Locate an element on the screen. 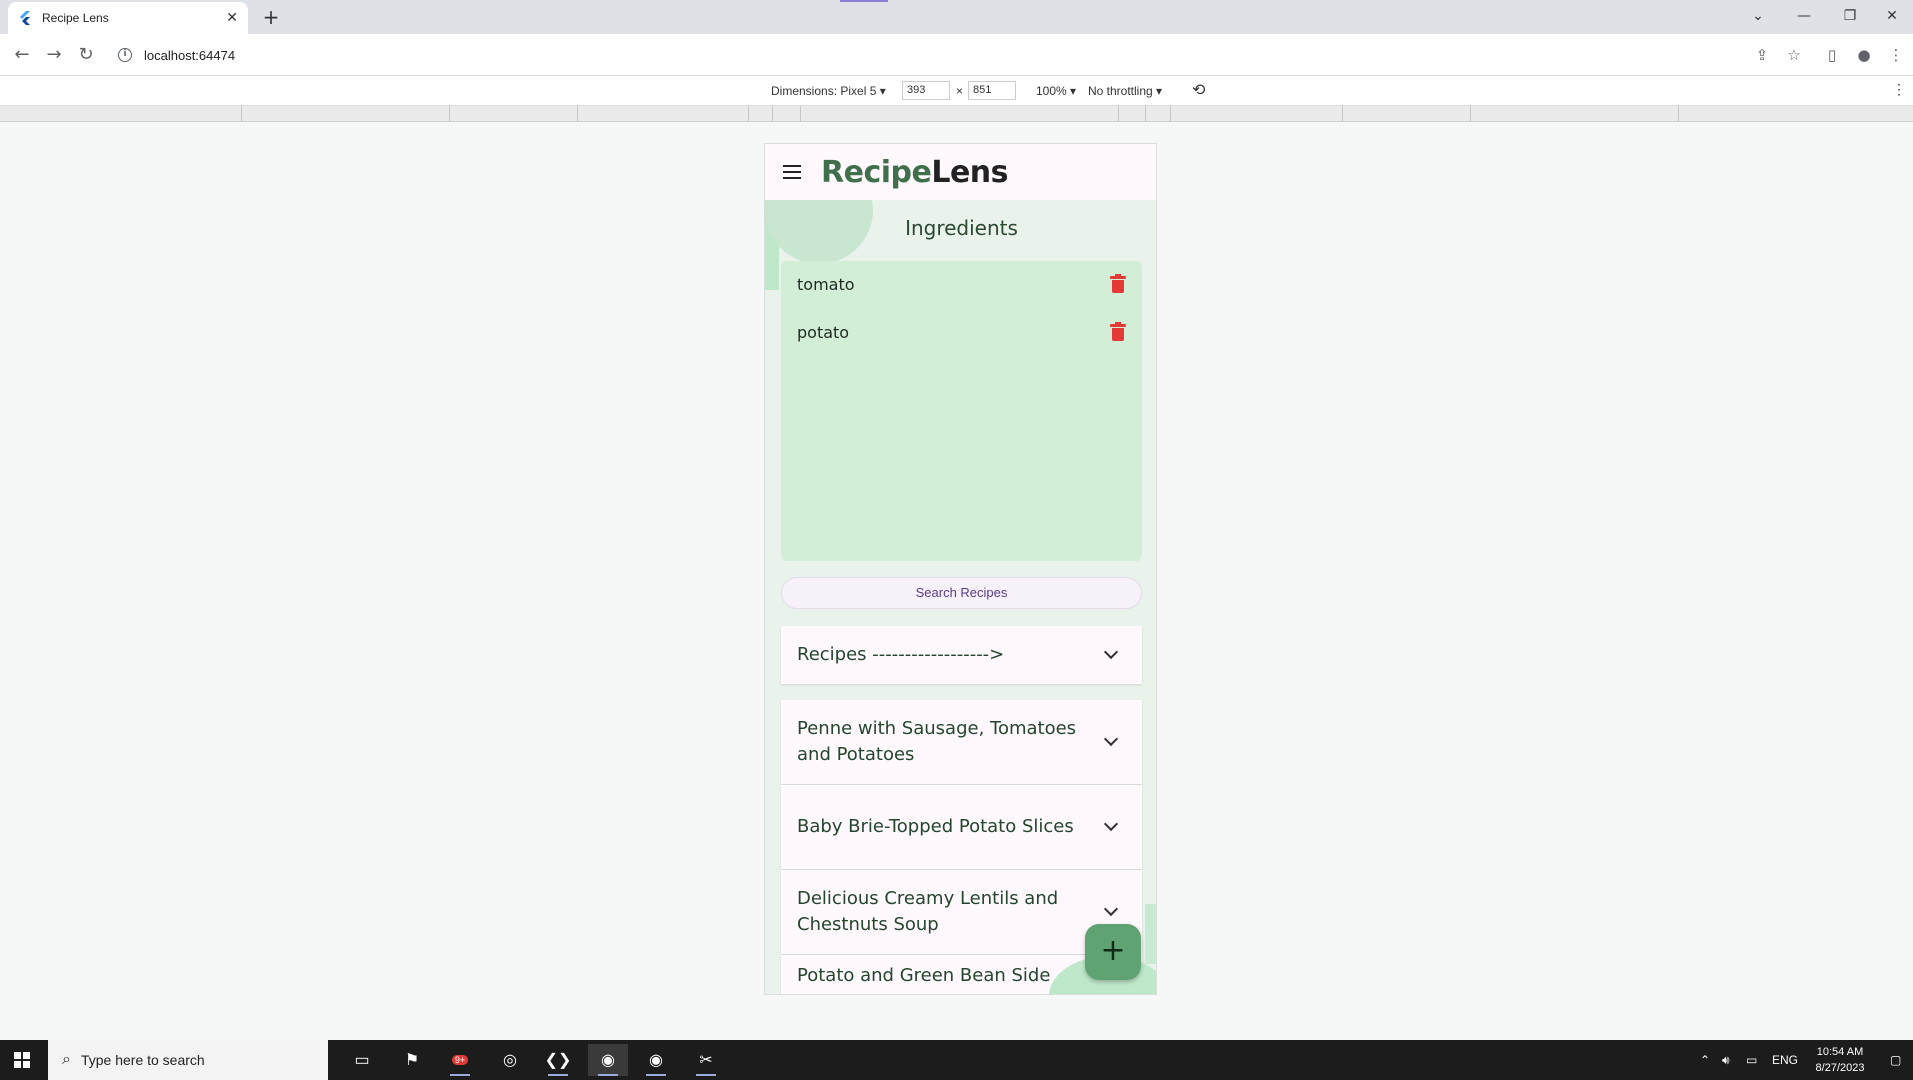 This screenshot has height=1080, width=1913. ingredient-name: potato is located at coordinates (823, 332).